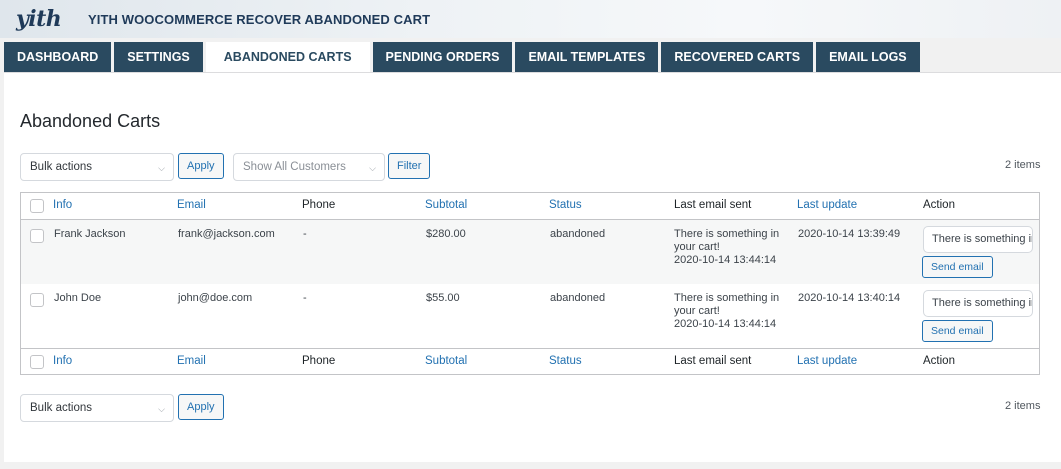 The height and width of the screenshot is (469, 1061). What do you see at coordinates (78, 298) in the screenshot?
I see `customer-name: John Doe` at bounding box center [78, 298].